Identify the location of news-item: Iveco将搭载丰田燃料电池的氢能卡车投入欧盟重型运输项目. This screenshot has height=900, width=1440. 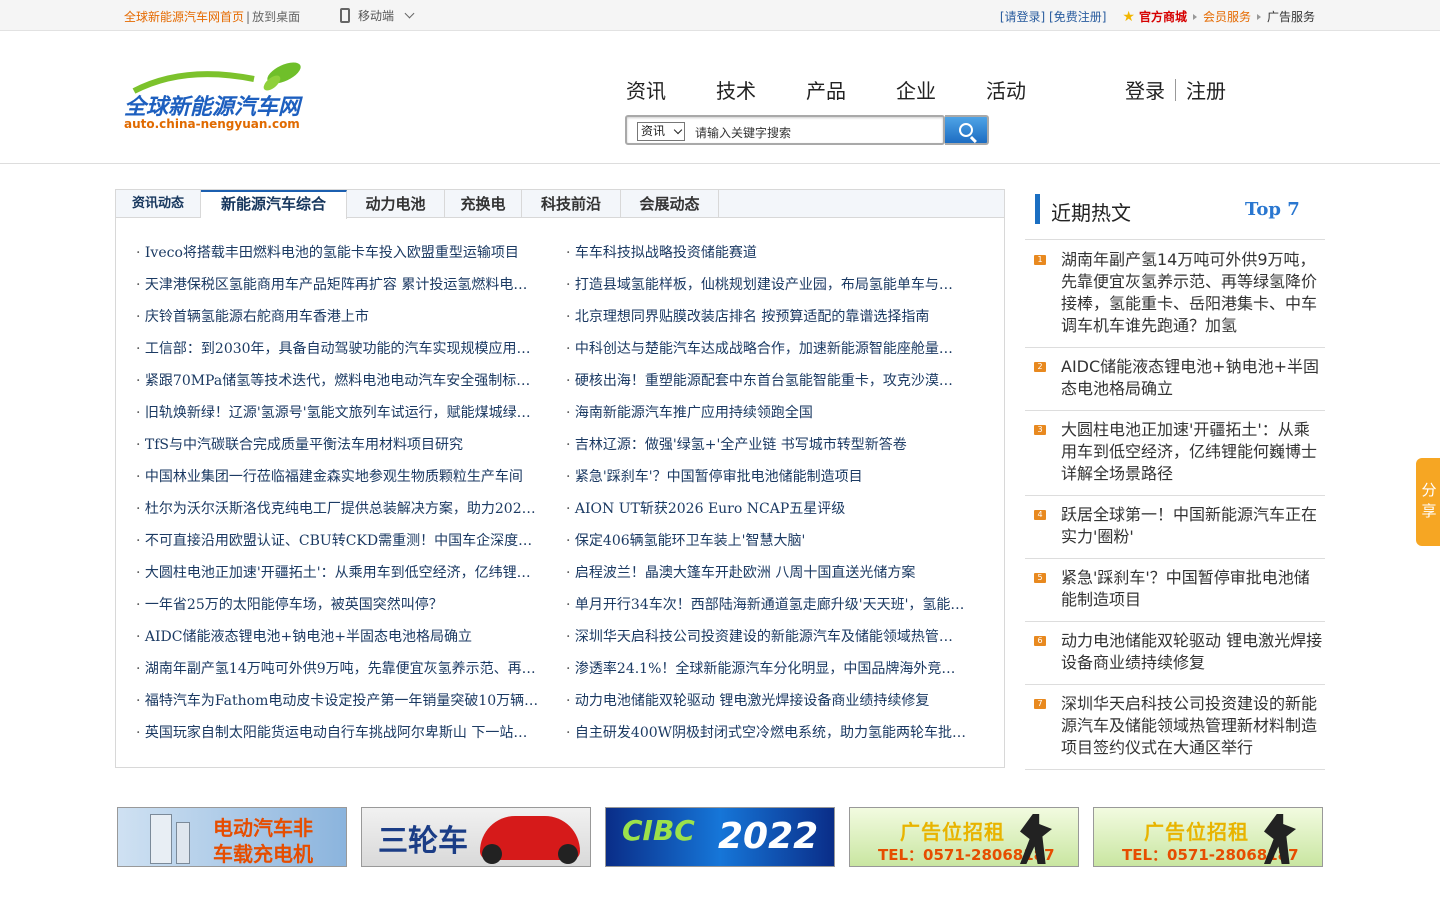
(346, 259).